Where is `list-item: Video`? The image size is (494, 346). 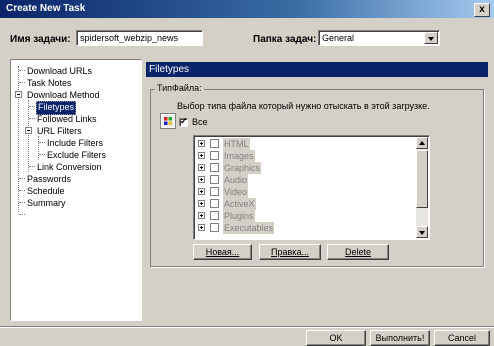 list-item: Video is located at coordinates (304, 192).